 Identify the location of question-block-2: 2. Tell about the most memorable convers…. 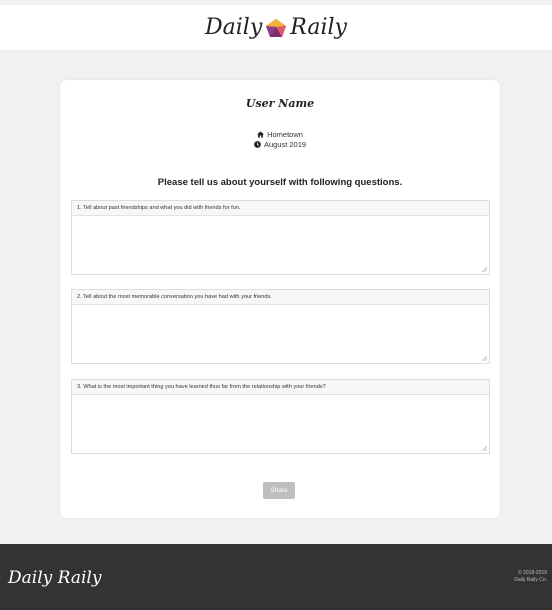
(280, 326).